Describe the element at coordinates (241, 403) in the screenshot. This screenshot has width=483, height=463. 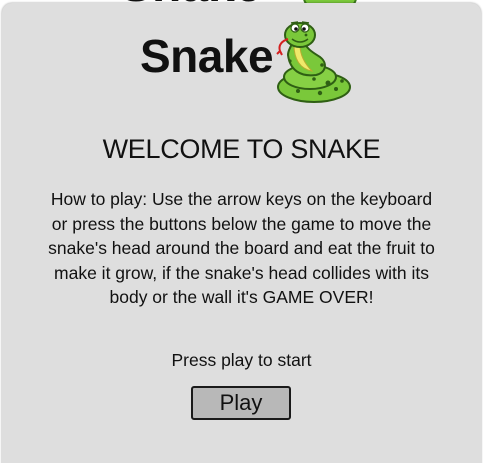
I see `play-button: Play` at that location.